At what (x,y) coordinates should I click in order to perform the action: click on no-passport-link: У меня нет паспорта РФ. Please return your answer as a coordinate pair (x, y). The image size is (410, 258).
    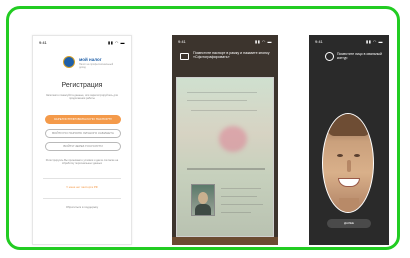
    Looking at the image, I should click on (82, 187).